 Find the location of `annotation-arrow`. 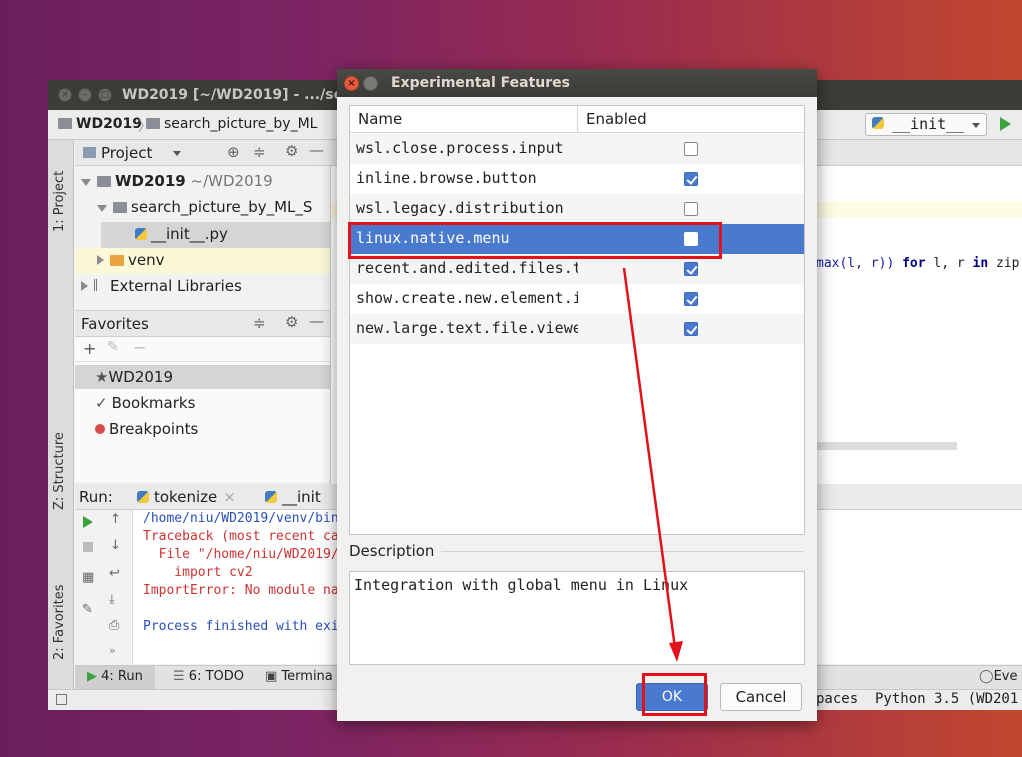

annotation-arrow is located at coordinates (652, 464).